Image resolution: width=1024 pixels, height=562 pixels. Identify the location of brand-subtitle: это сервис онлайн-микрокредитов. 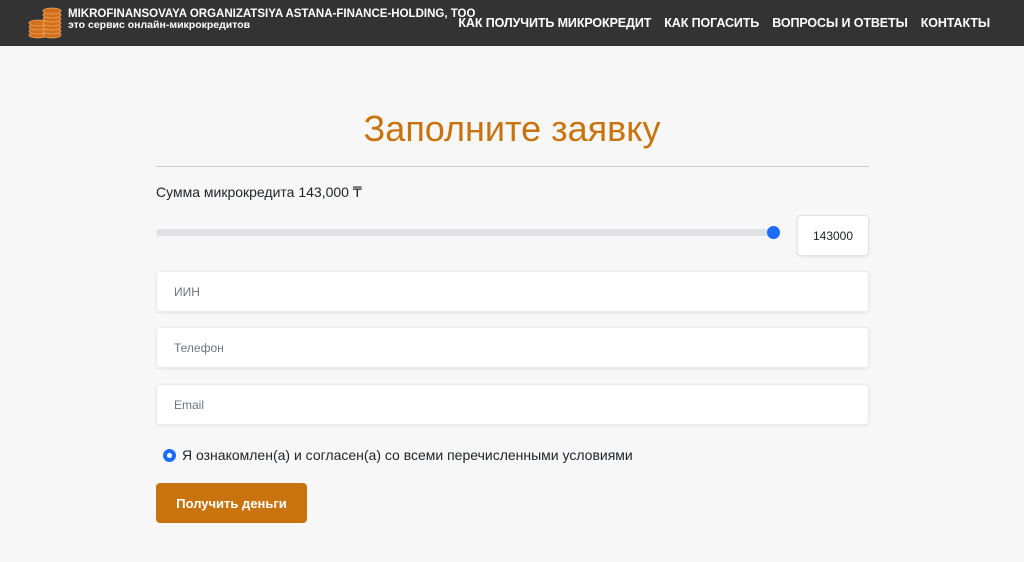
(159, 25).